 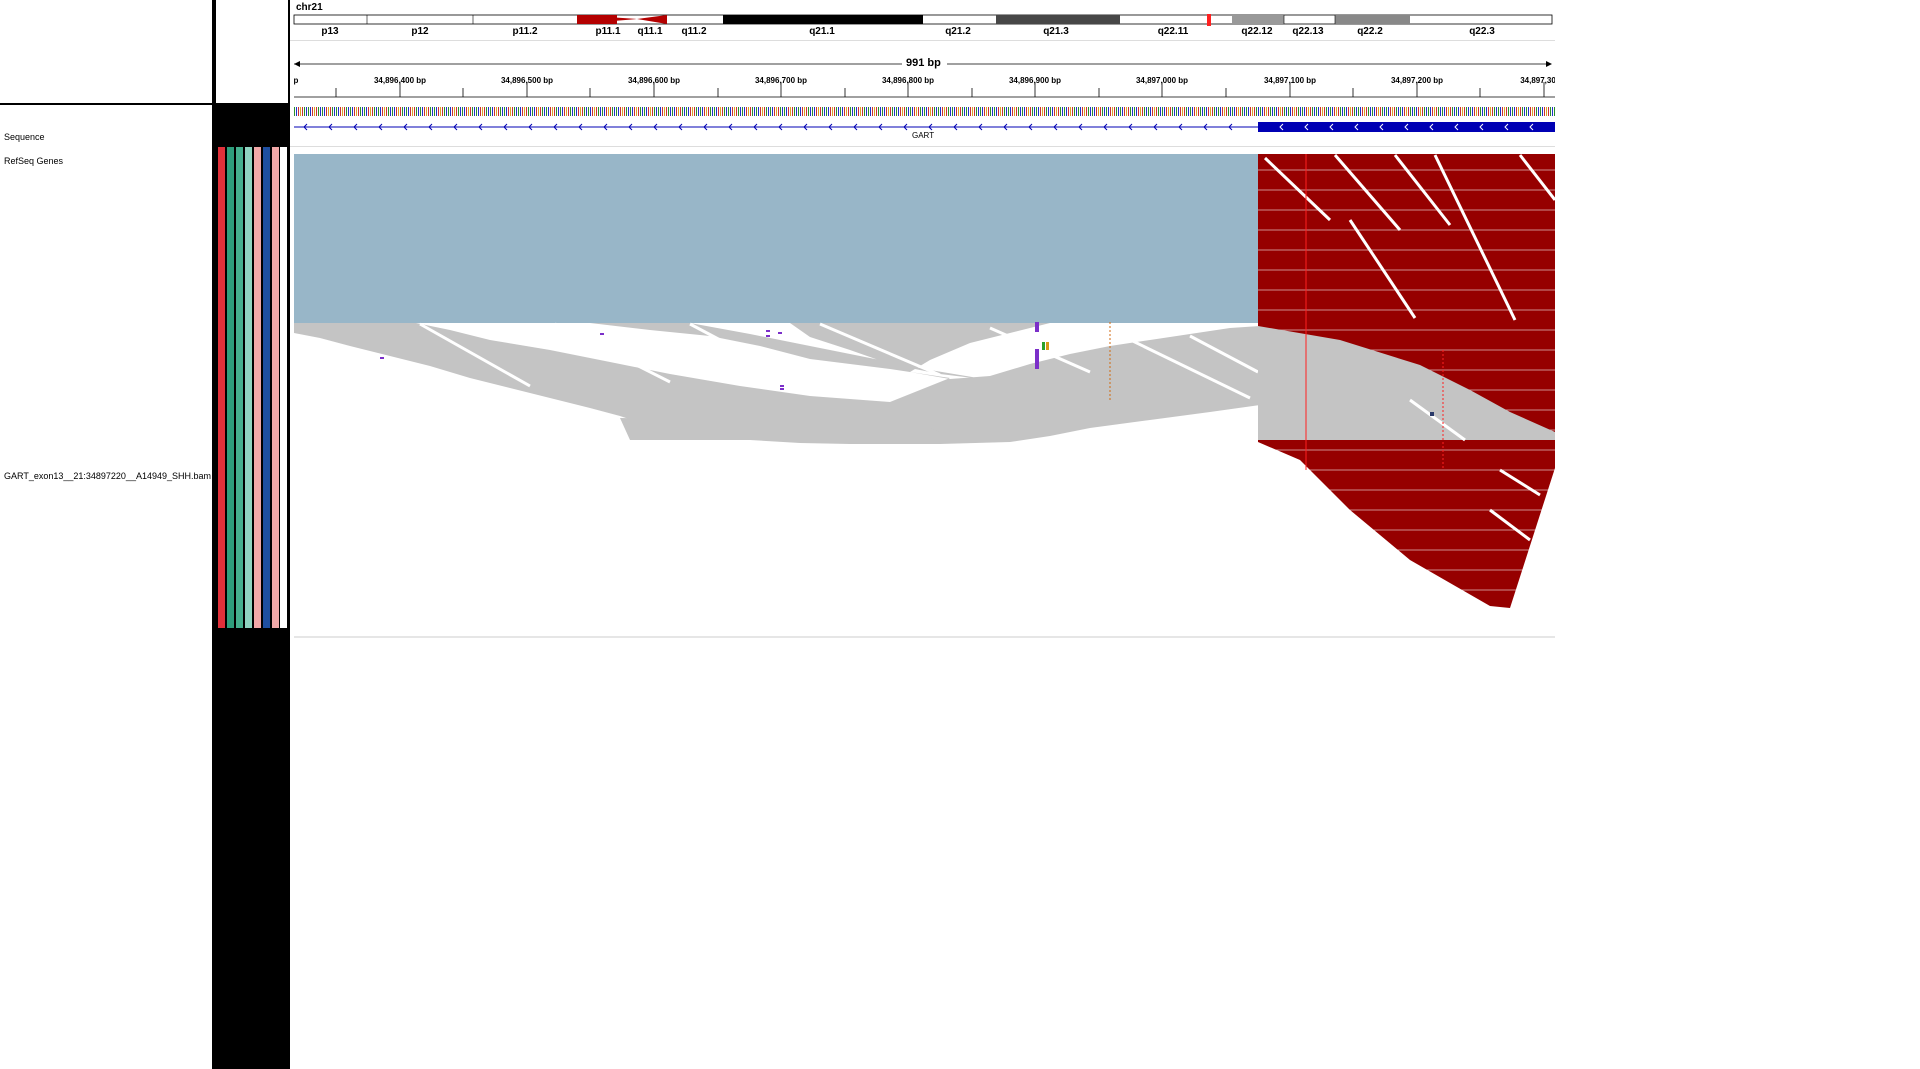 I want to click on chromosome-ideogram, so click(x=922, y=20).